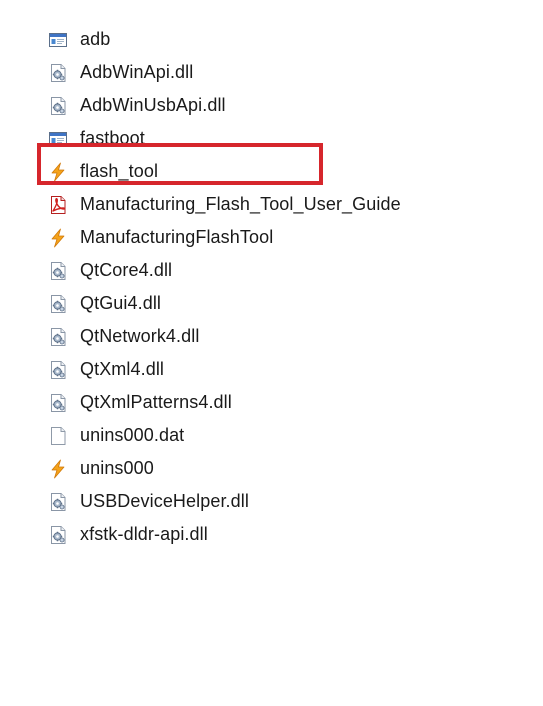 The width and height of the screenshot is (543, 706). What do you see at coordinates (126, 270) in the screenshot?
I see `file-name-label: QtCore4.dll` at bounding box center [126, 270].